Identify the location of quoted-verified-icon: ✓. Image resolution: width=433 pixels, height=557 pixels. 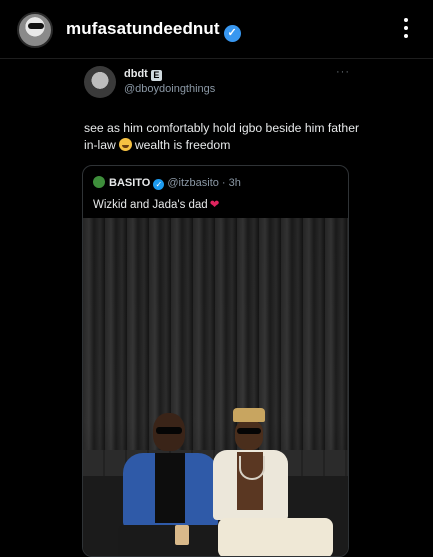
(159, 184).